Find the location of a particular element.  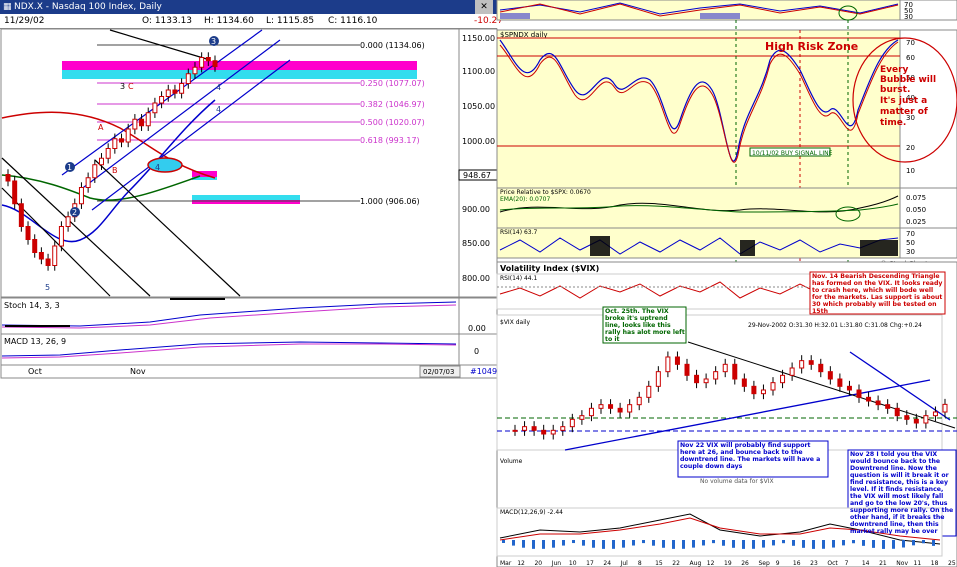

last-price-tag: 948.67 is located at coordinates (477, 175).